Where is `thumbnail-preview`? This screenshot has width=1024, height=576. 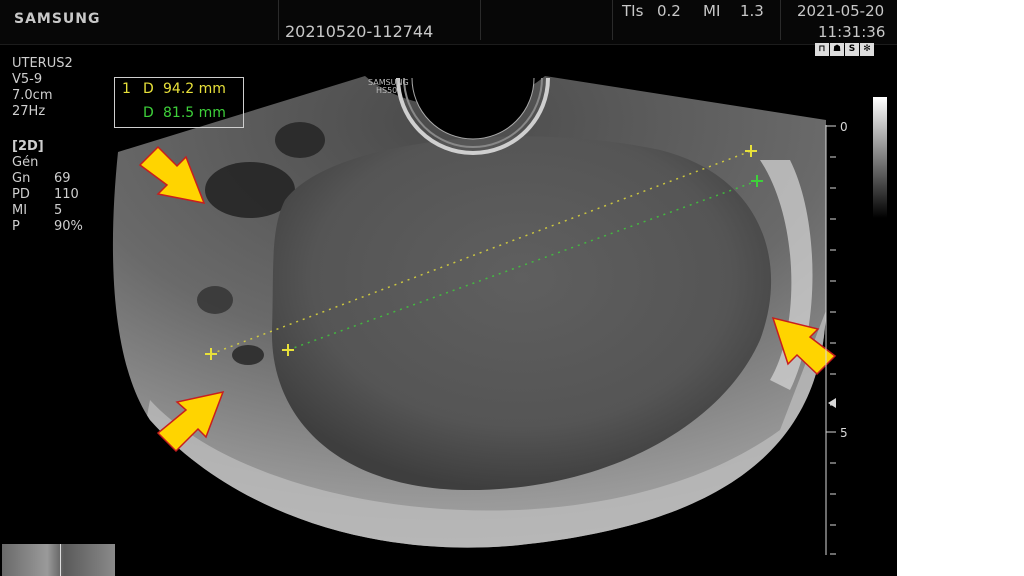 thumbnail-preview is located at coordinates (58, 560).